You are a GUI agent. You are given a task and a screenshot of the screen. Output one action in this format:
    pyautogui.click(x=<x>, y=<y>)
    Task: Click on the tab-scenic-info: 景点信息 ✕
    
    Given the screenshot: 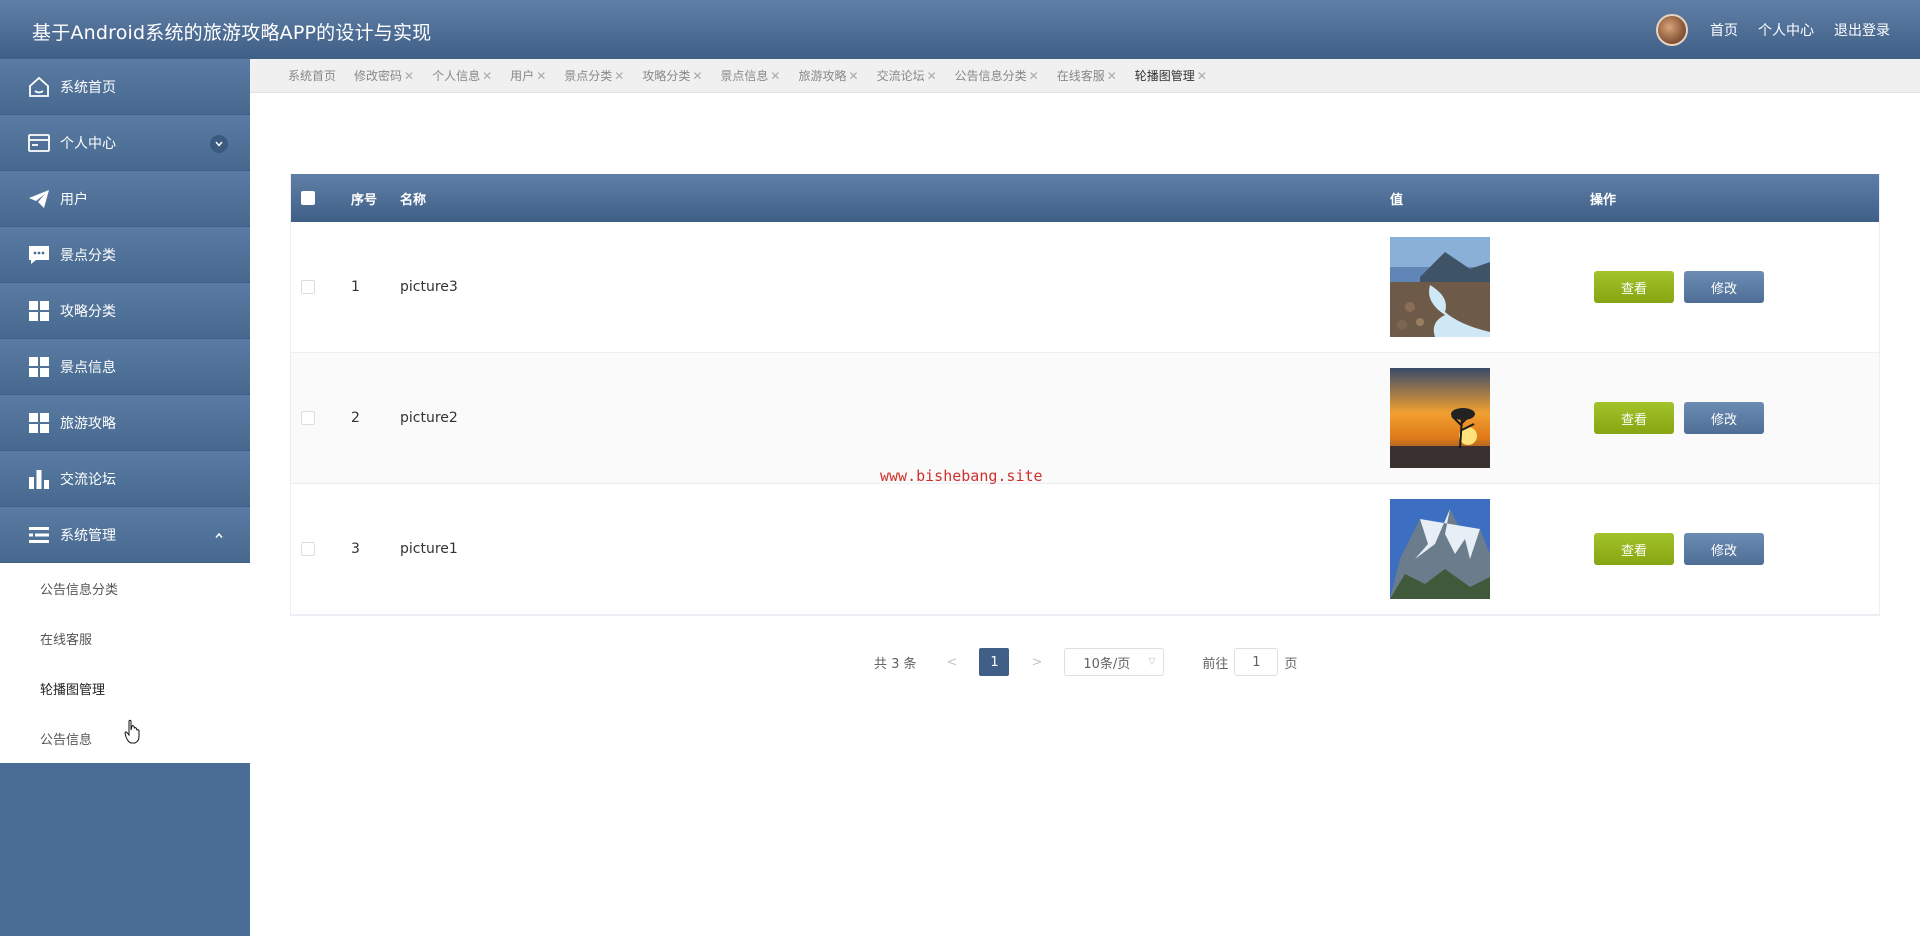 What is the action you would take?
    pyautogui.click(x=750, y=75)
    